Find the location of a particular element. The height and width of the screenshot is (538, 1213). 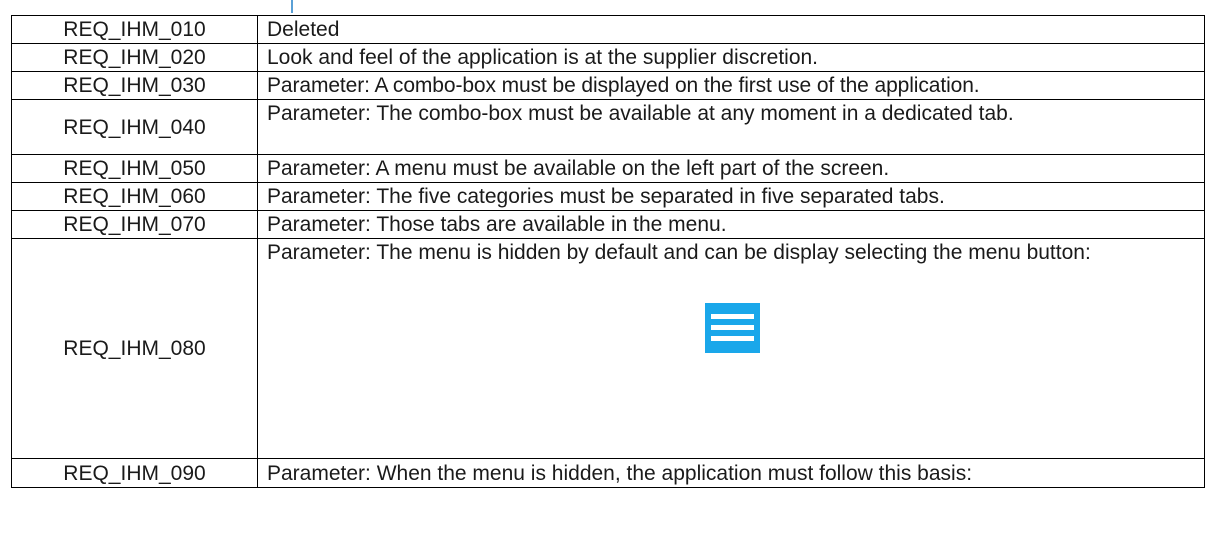

requirement-id: REQ_IHM_030 is located at coordinates (134, 85).